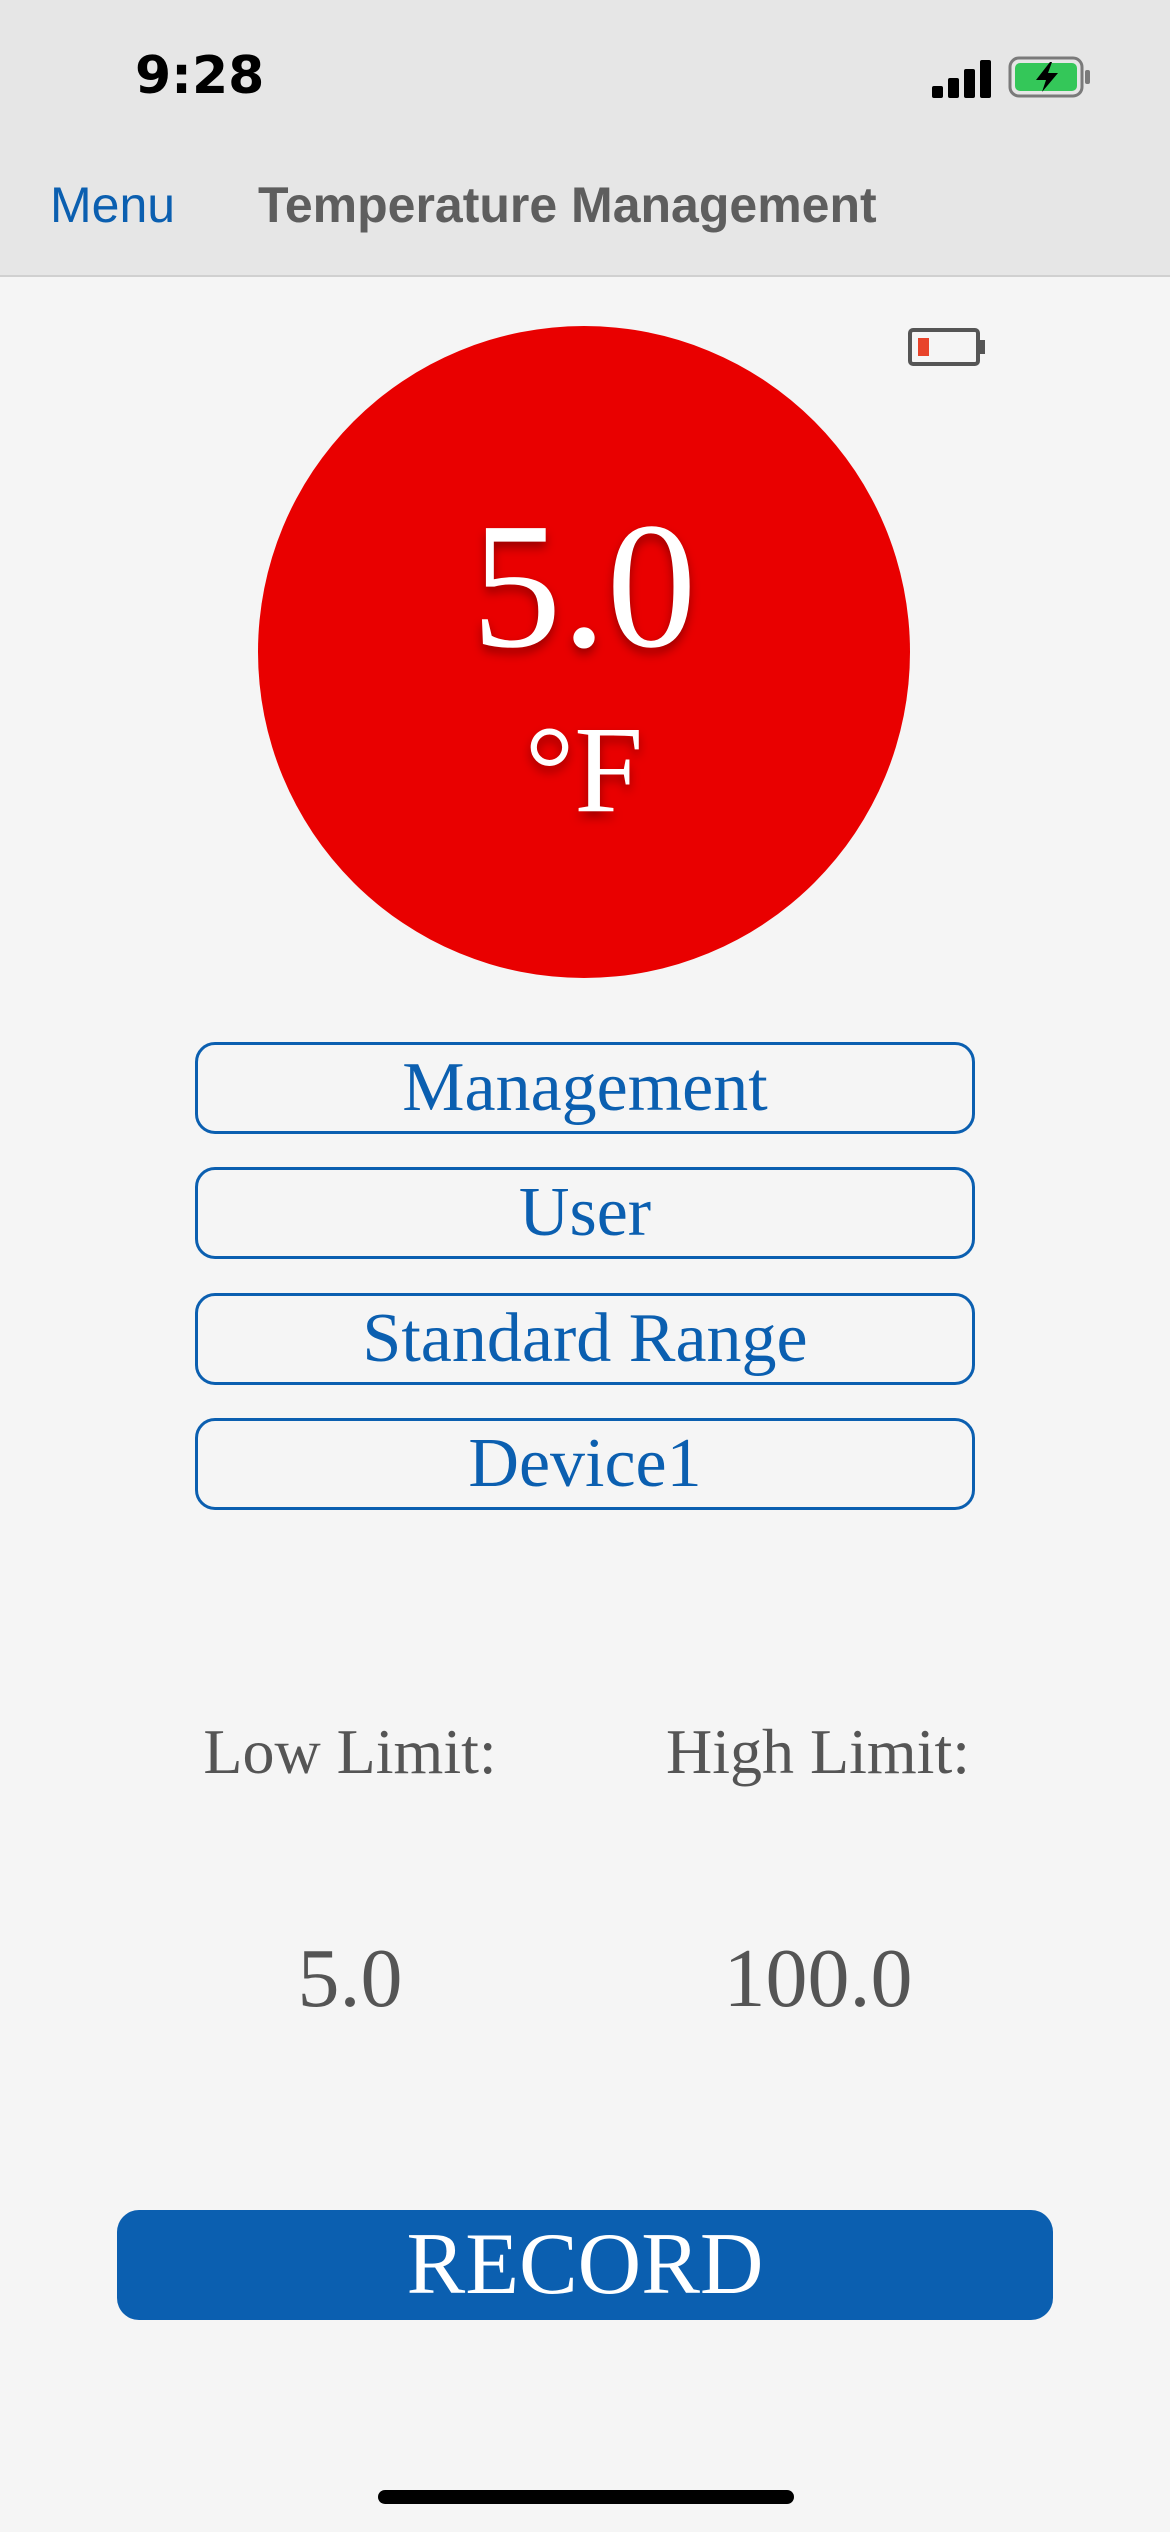  I want to click on cellular-signal-icon, so click(961, 79).